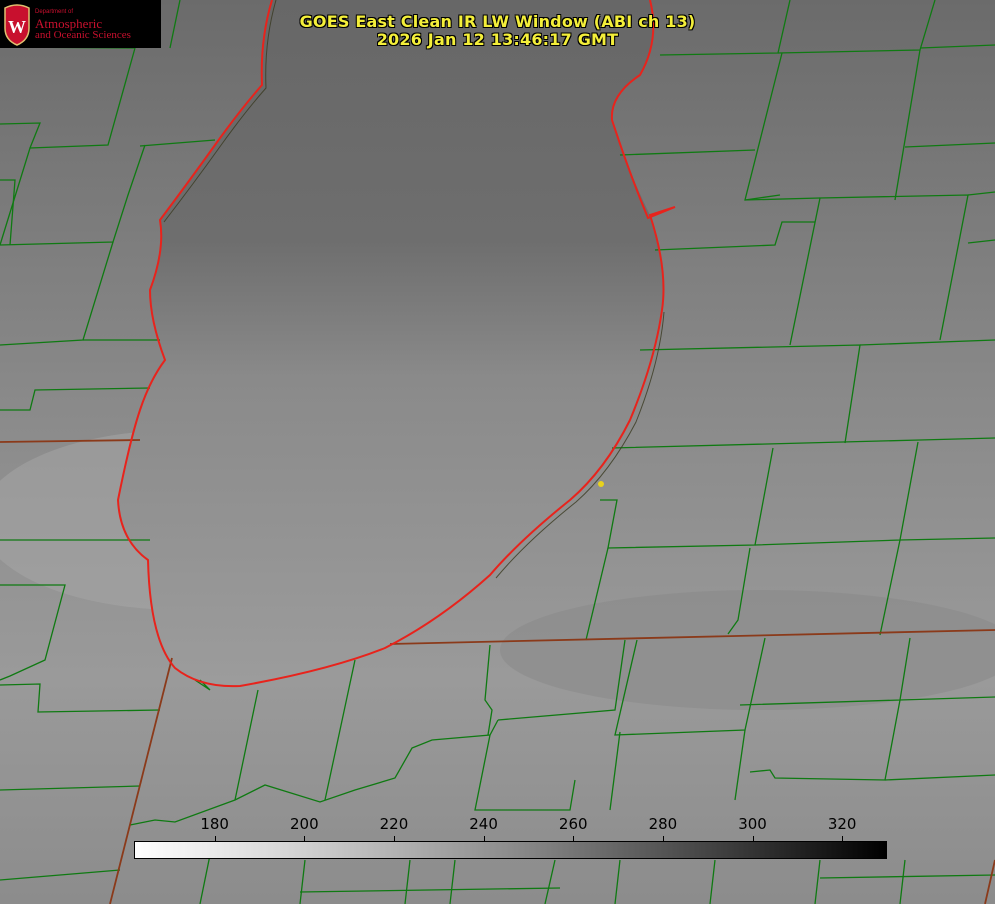  I want to click on svg-text: W, so click(17, 27).